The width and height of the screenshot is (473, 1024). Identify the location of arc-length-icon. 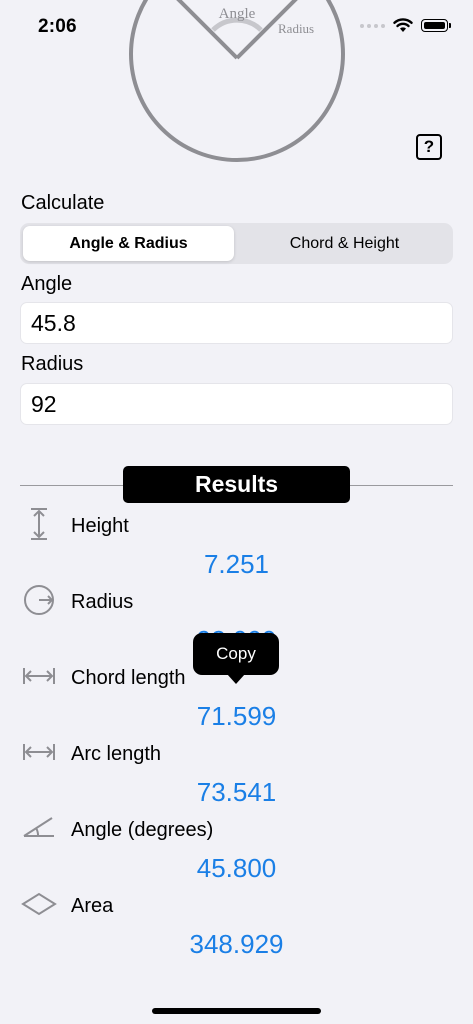
(39, 752).